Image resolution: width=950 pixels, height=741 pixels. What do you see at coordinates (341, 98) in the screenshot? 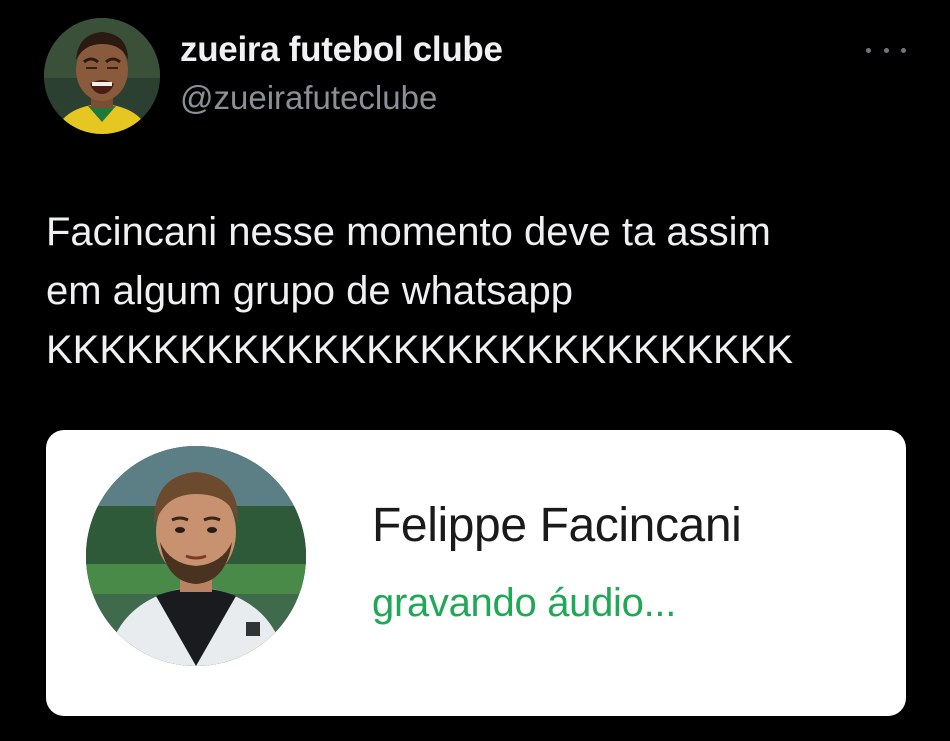
I see `author-handle: @zueirafuteclube` at bounding box center [341, 98].